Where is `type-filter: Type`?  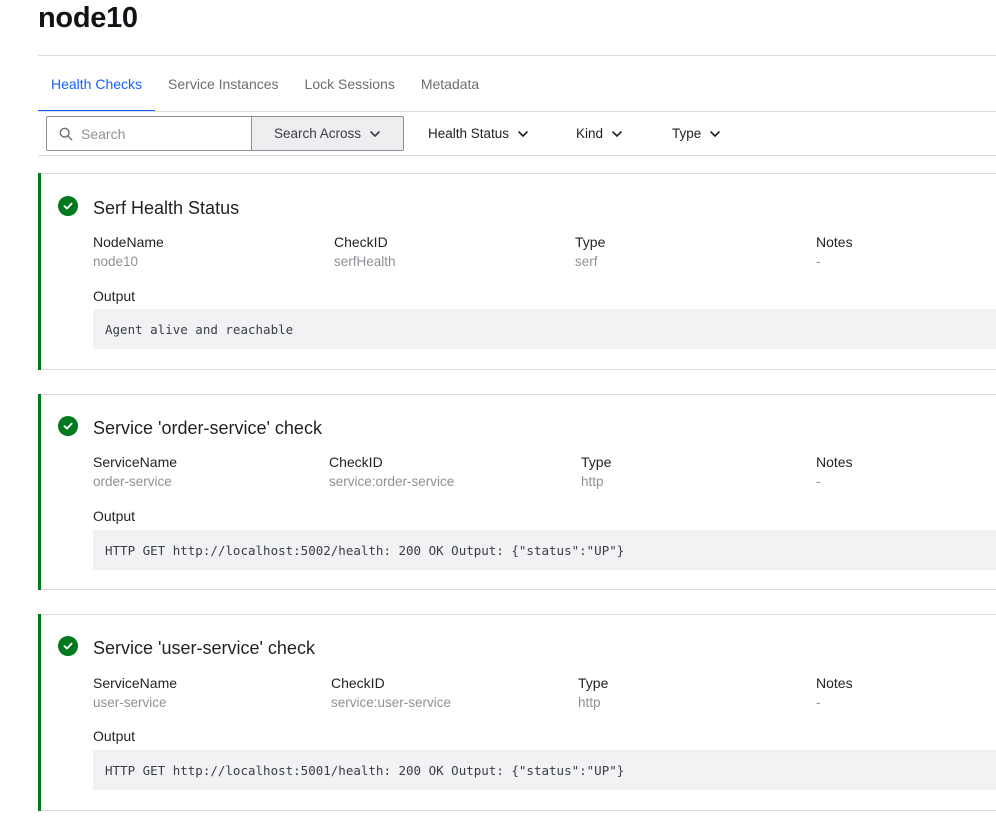
type-filter: Type is located at coordinates (696, 133).